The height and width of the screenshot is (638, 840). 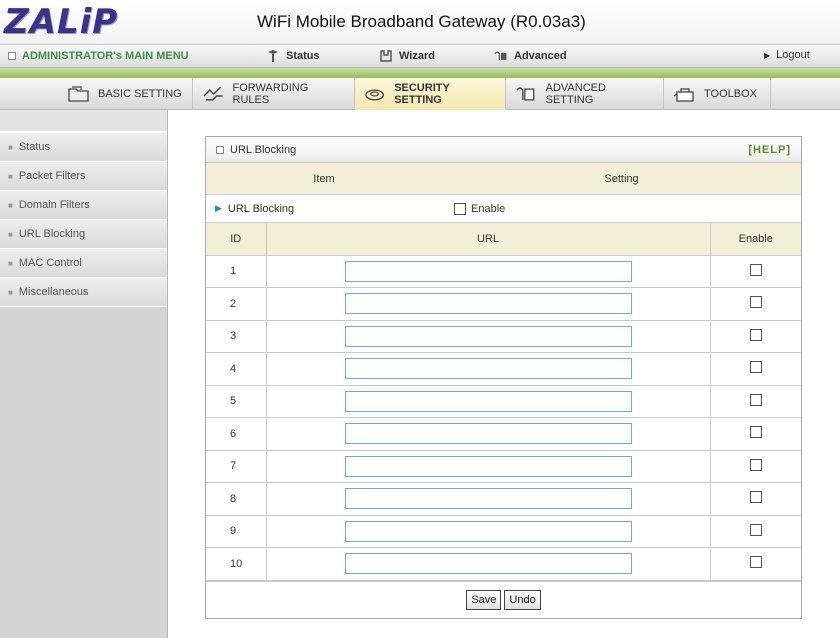 I want to click on tab-toolbox-label: TOOLBOX, so click(x=730, y=94).